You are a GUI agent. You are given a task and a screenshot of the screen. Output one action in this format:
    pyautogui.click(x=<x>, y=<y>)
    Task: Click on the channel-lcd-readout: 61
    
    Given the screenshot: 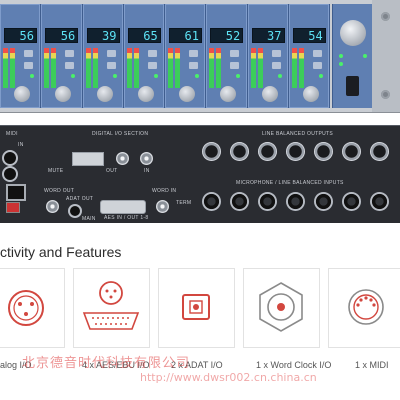 What is the action you would take?
    pyautogui.click(x=185, y=35)
    